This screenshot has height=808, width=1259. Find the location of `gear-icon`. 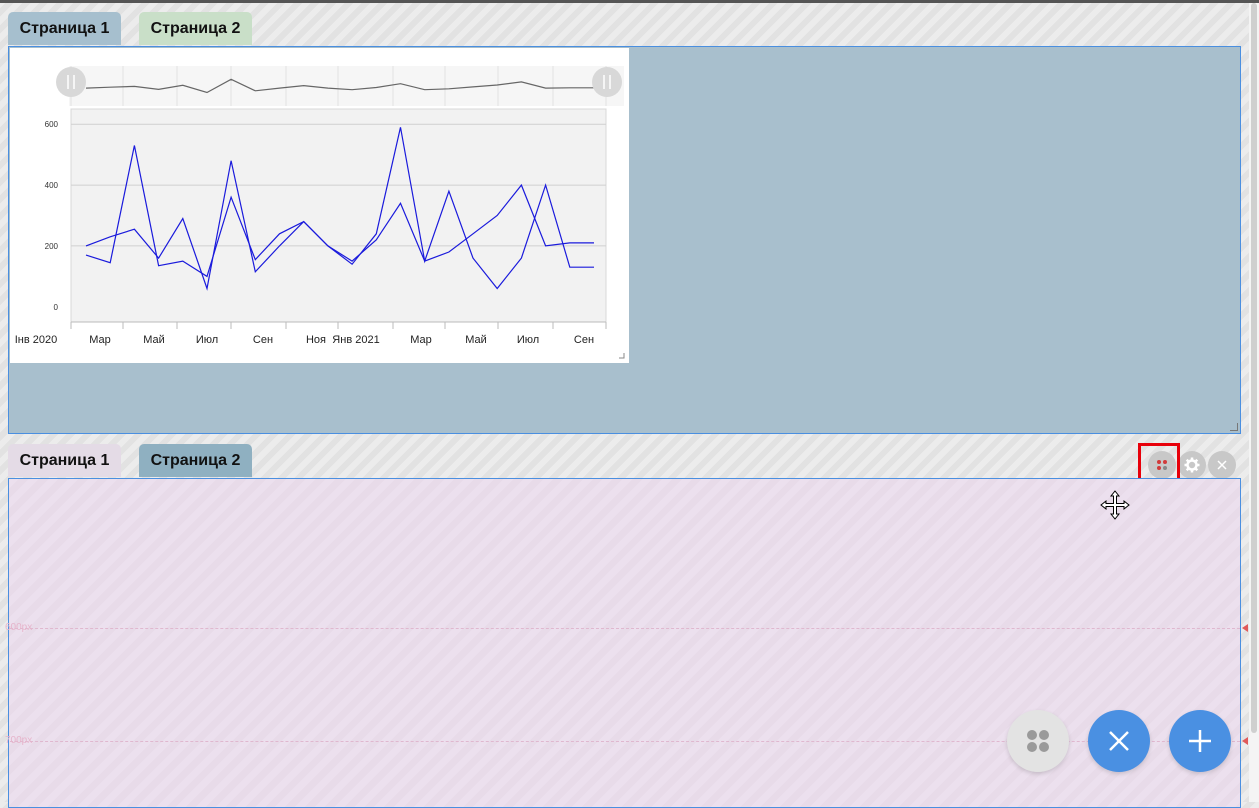

gear-icon is located at coordinates (1192, 465).